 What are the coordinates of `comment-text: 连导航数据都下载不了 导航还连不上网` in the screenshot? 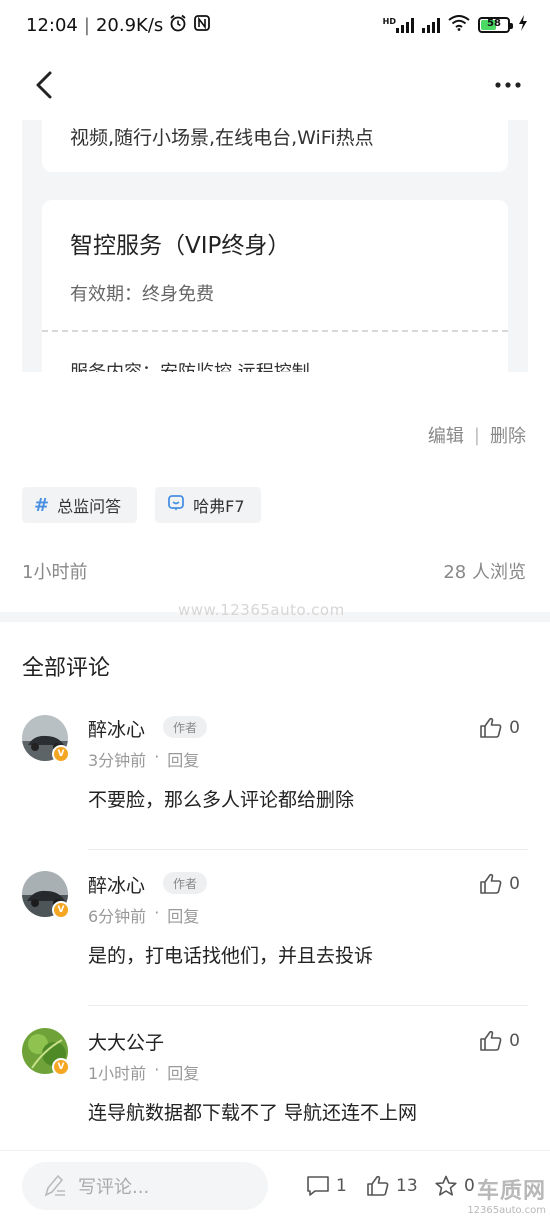 It's located at (253, 1113).